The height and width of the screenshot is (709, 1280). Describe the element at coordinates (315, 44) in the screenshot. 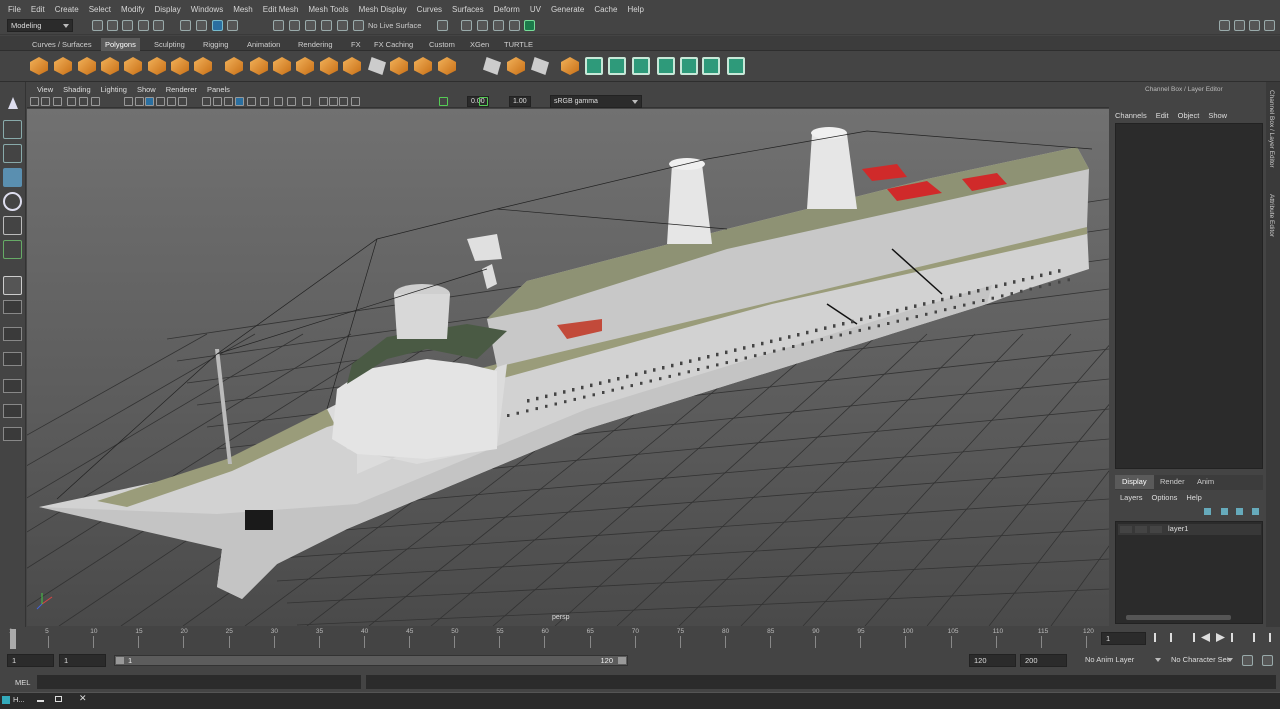

I see `shelf-tab-rendering: Rendering` at that location.